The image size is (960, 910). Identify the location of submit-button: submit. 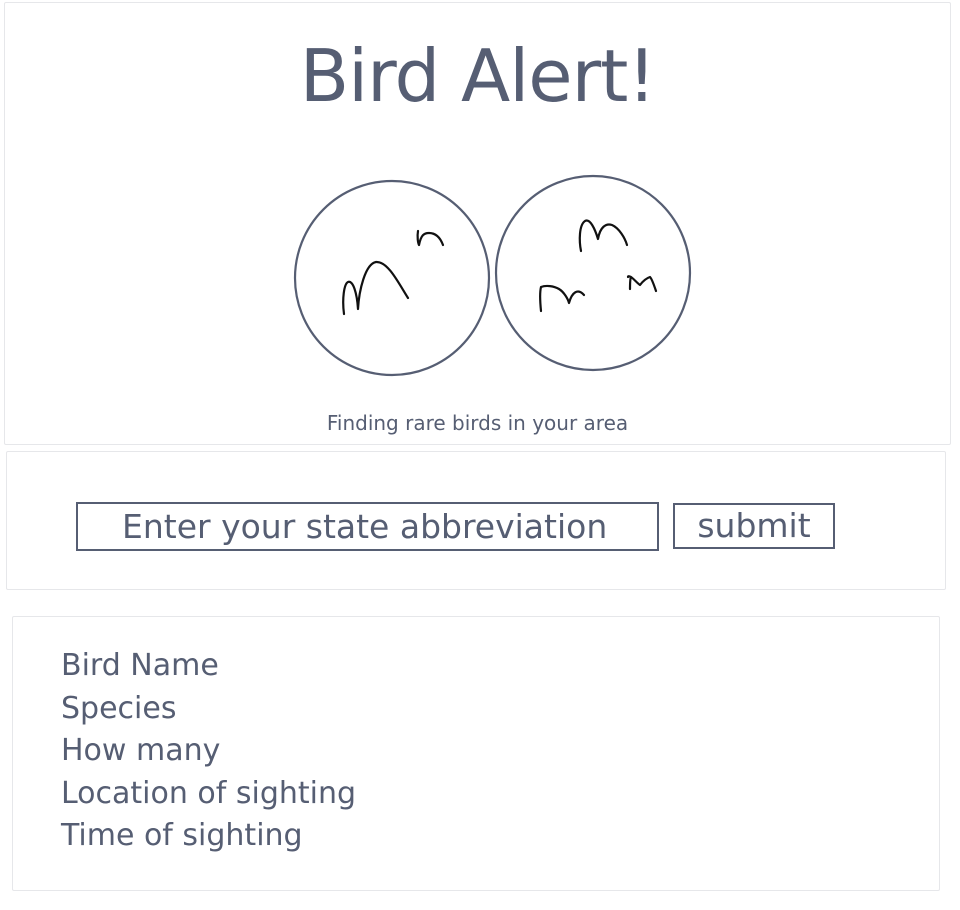
(754, 526).